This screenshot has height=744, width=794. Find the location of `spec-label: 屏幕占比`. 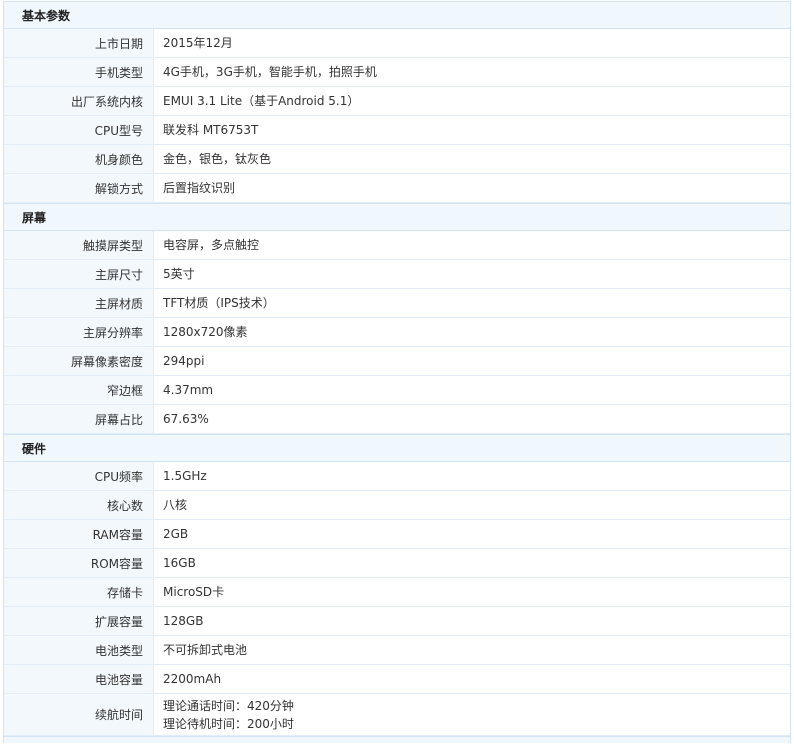

spec-label: 屏幕占比 is located at coordinates (79, 419).